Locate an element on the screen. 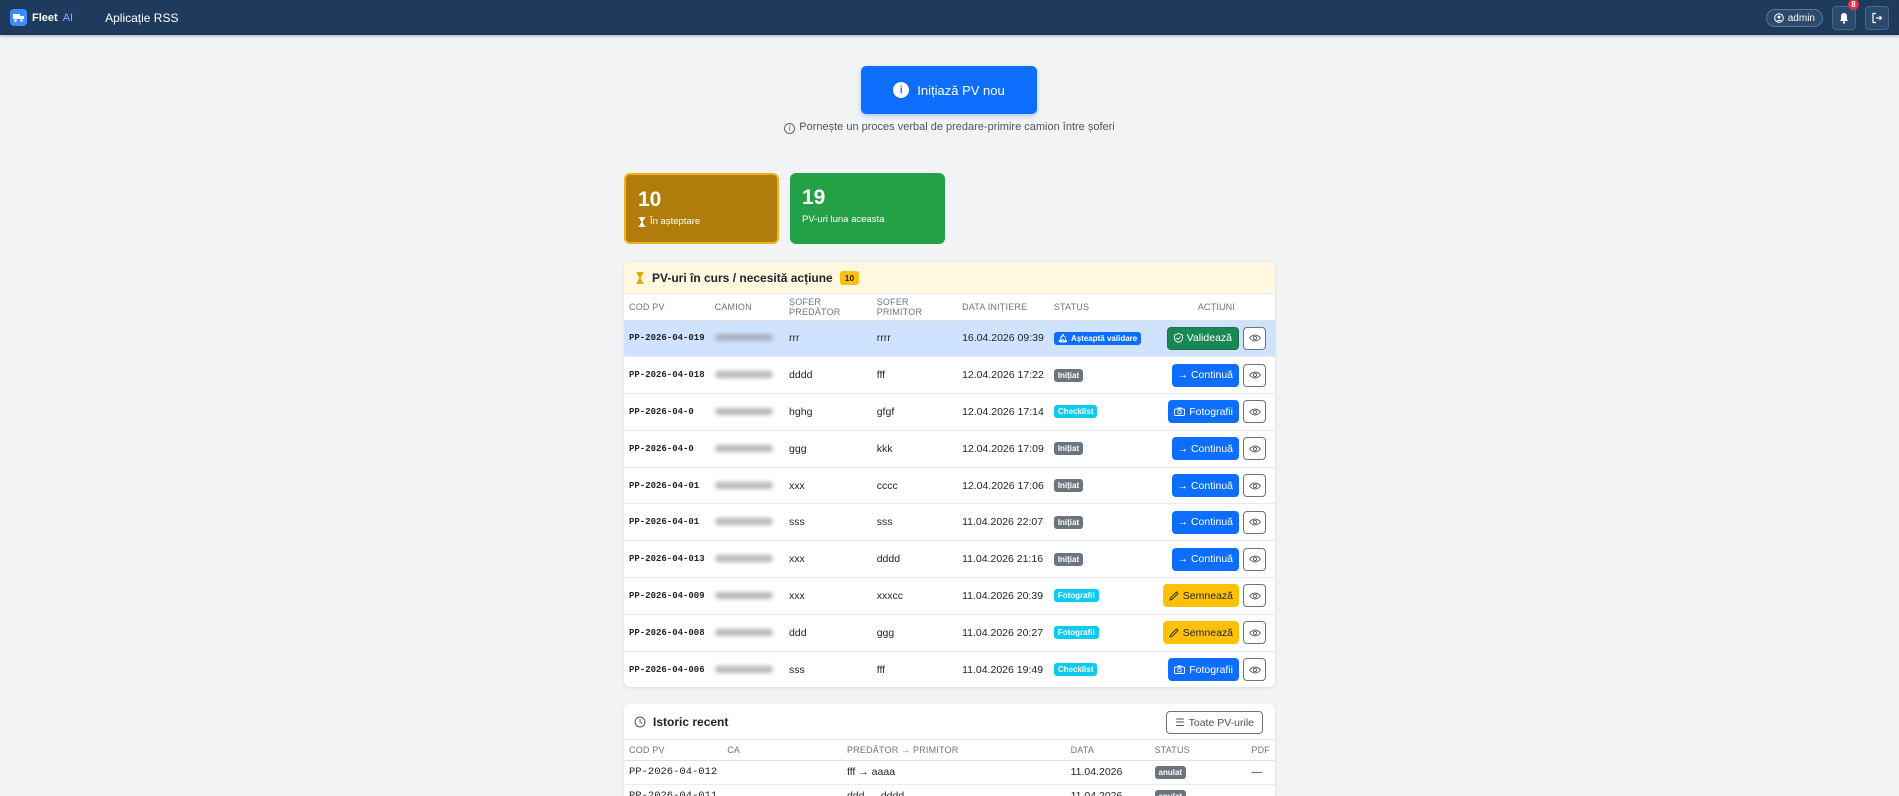  status-text: Checklist is located at coordinates (1075, 670).